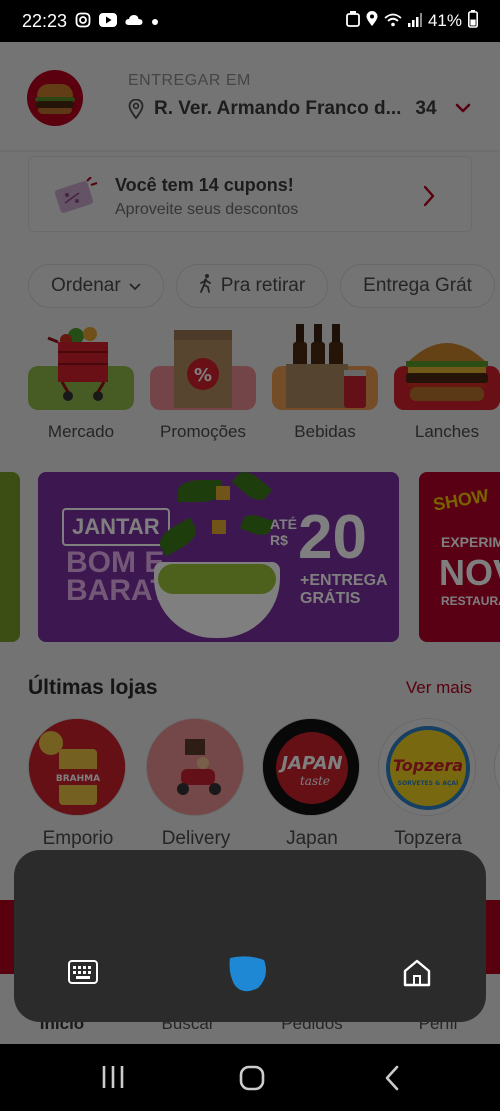 The width and height of the screenshot is (500, 1111). Describe the element at coordinates (417, 973) in the screenshot. I see `home-icon` at that location.